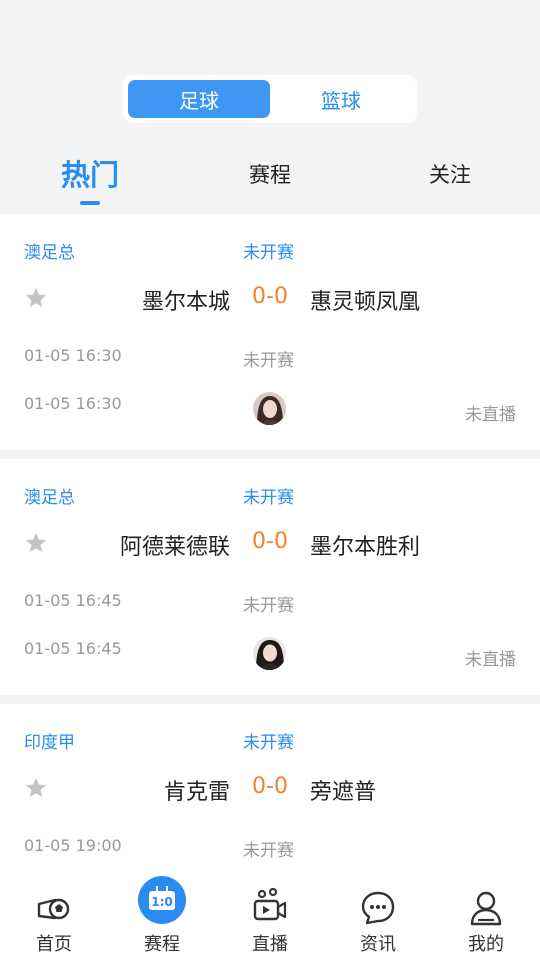 The height and width of the screenshot is (960, 540). What do you see at coordinates (54, 944) in the screenshot?
I see `nav-home-label: 首页` at bounding box center [54, 944].